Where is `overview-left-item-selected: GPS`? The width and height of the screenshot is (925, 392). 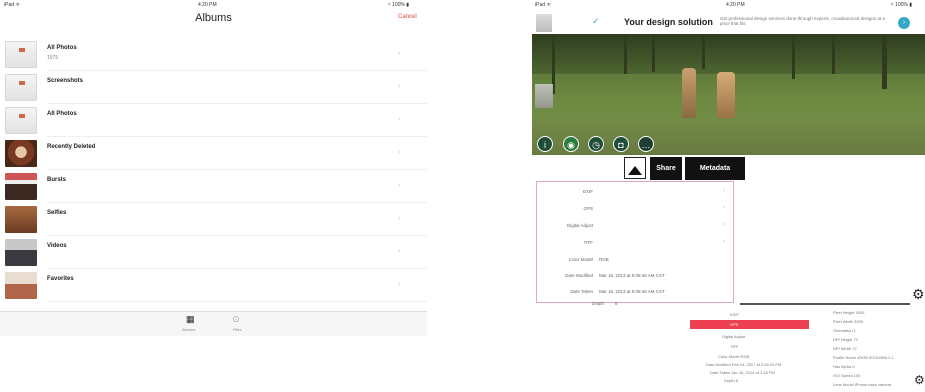
overview-left-item-selected: GPS is located at coordinates (734, 324).